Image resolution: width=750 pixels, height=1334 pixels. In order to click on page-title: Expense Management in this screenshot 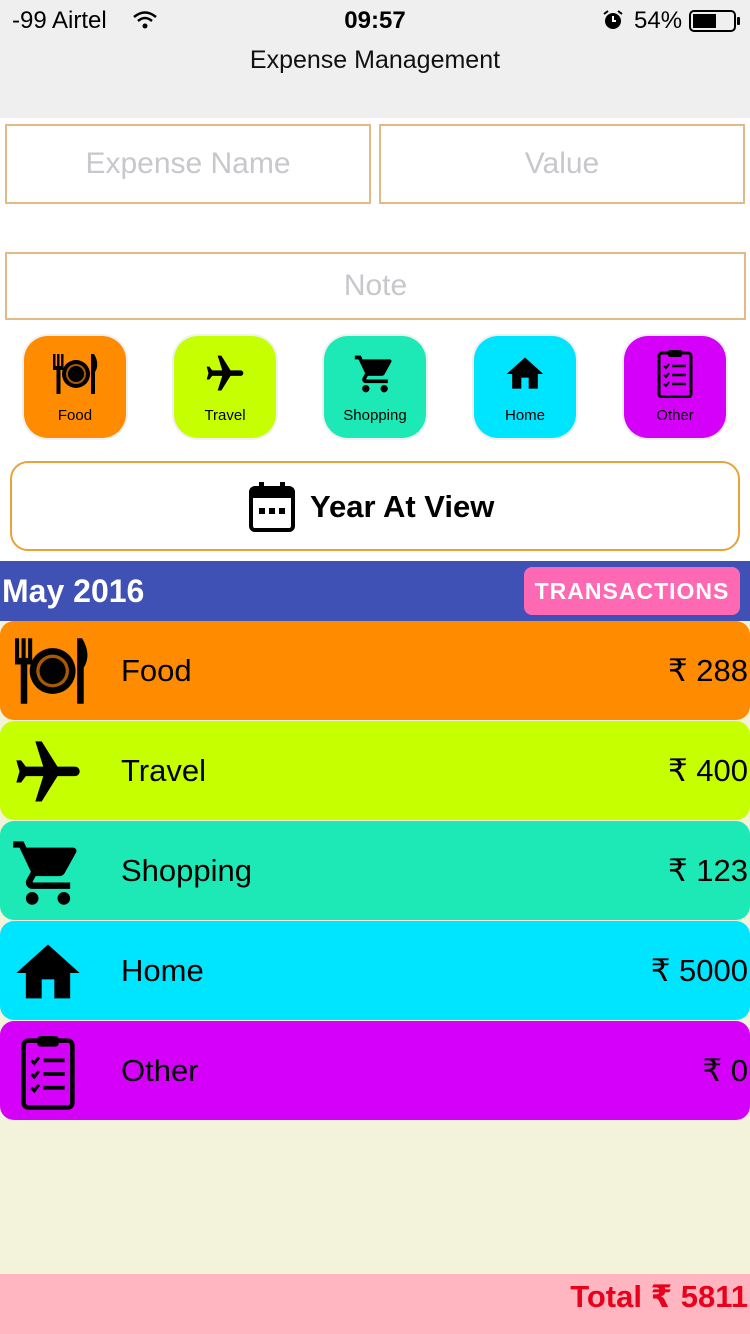, I will do `click(375, 60)`.